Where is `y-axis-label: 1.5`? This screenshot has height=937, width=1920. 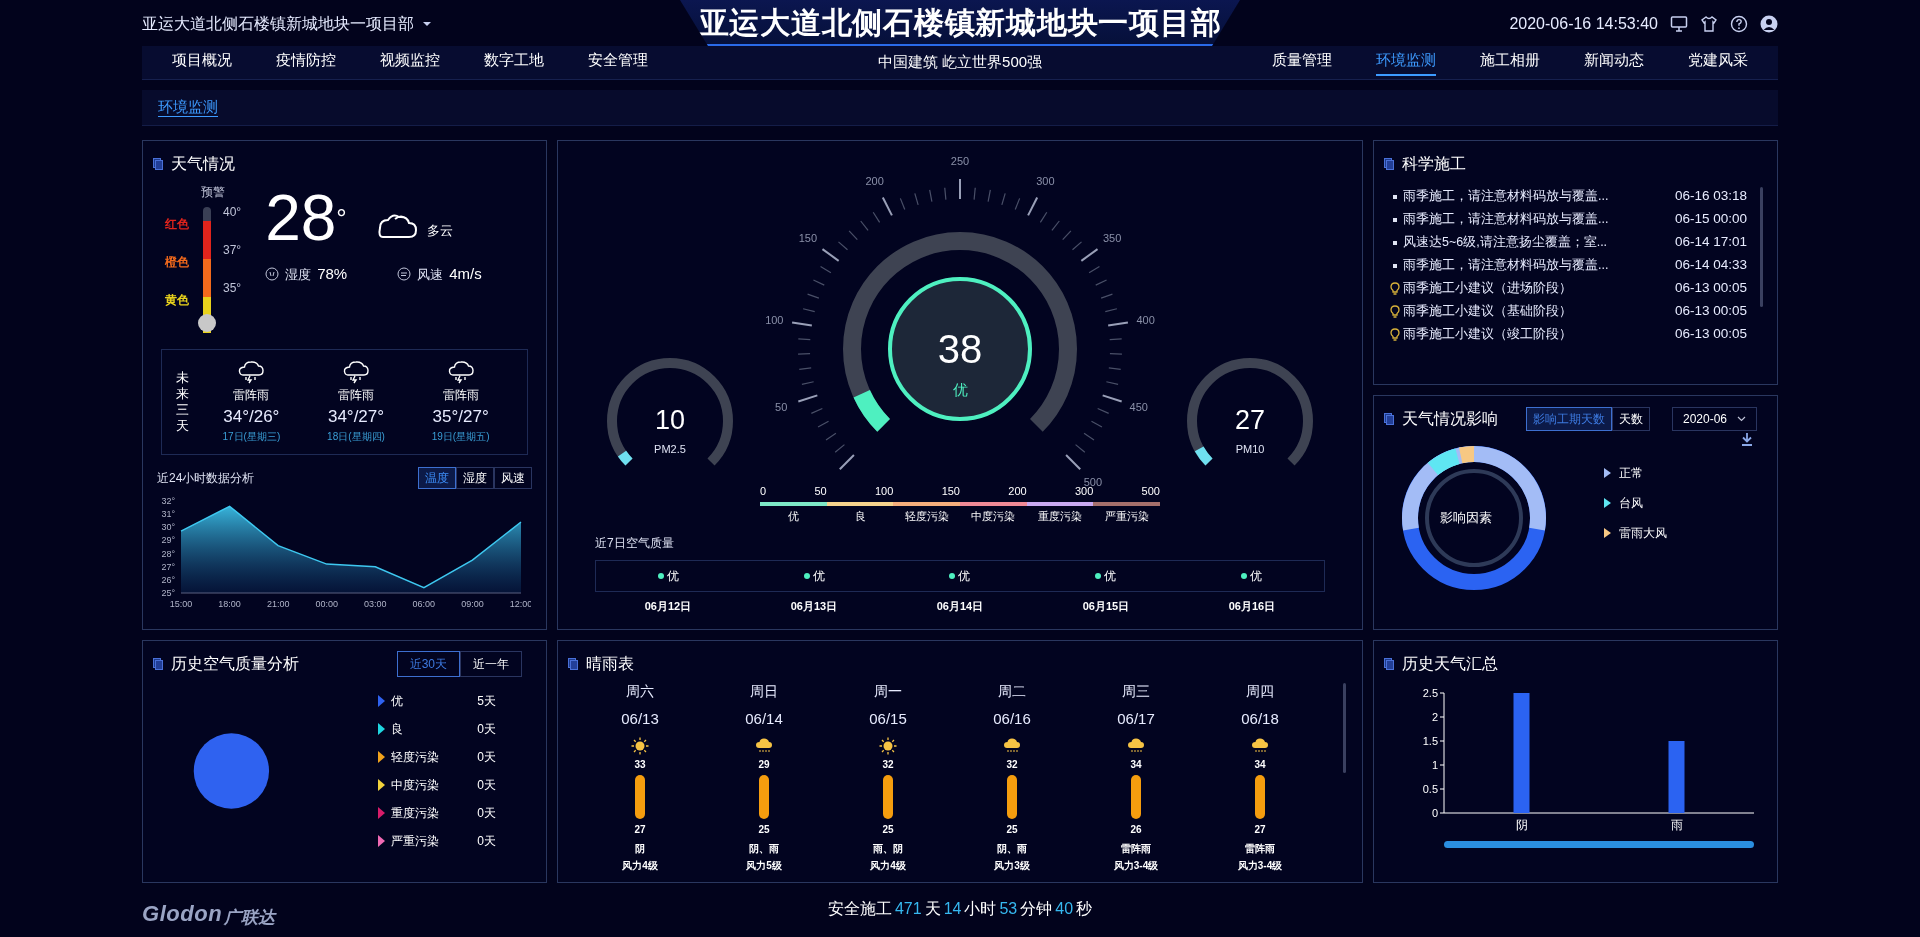
y-axis-label: 1.5 is located at coordinates (1430, 741).